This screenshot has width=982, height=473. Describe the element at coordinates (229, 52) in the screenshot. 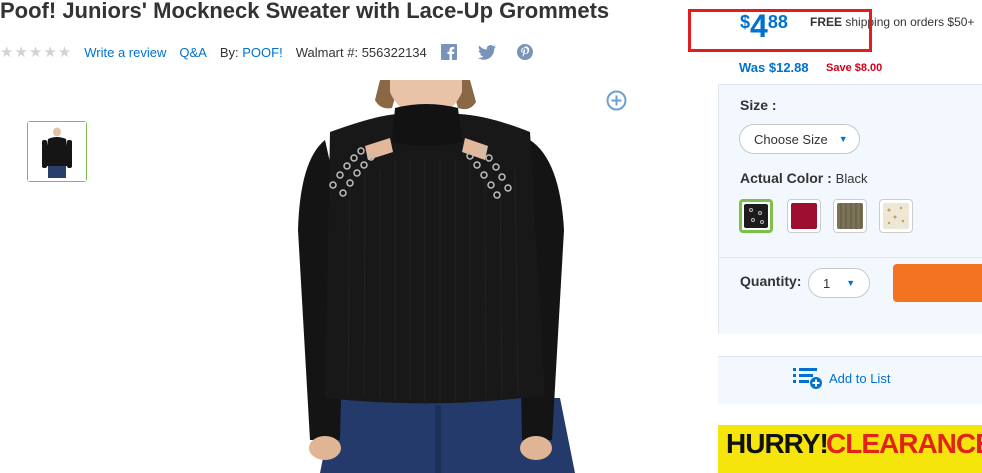

I see `by-label: By:` at that location.